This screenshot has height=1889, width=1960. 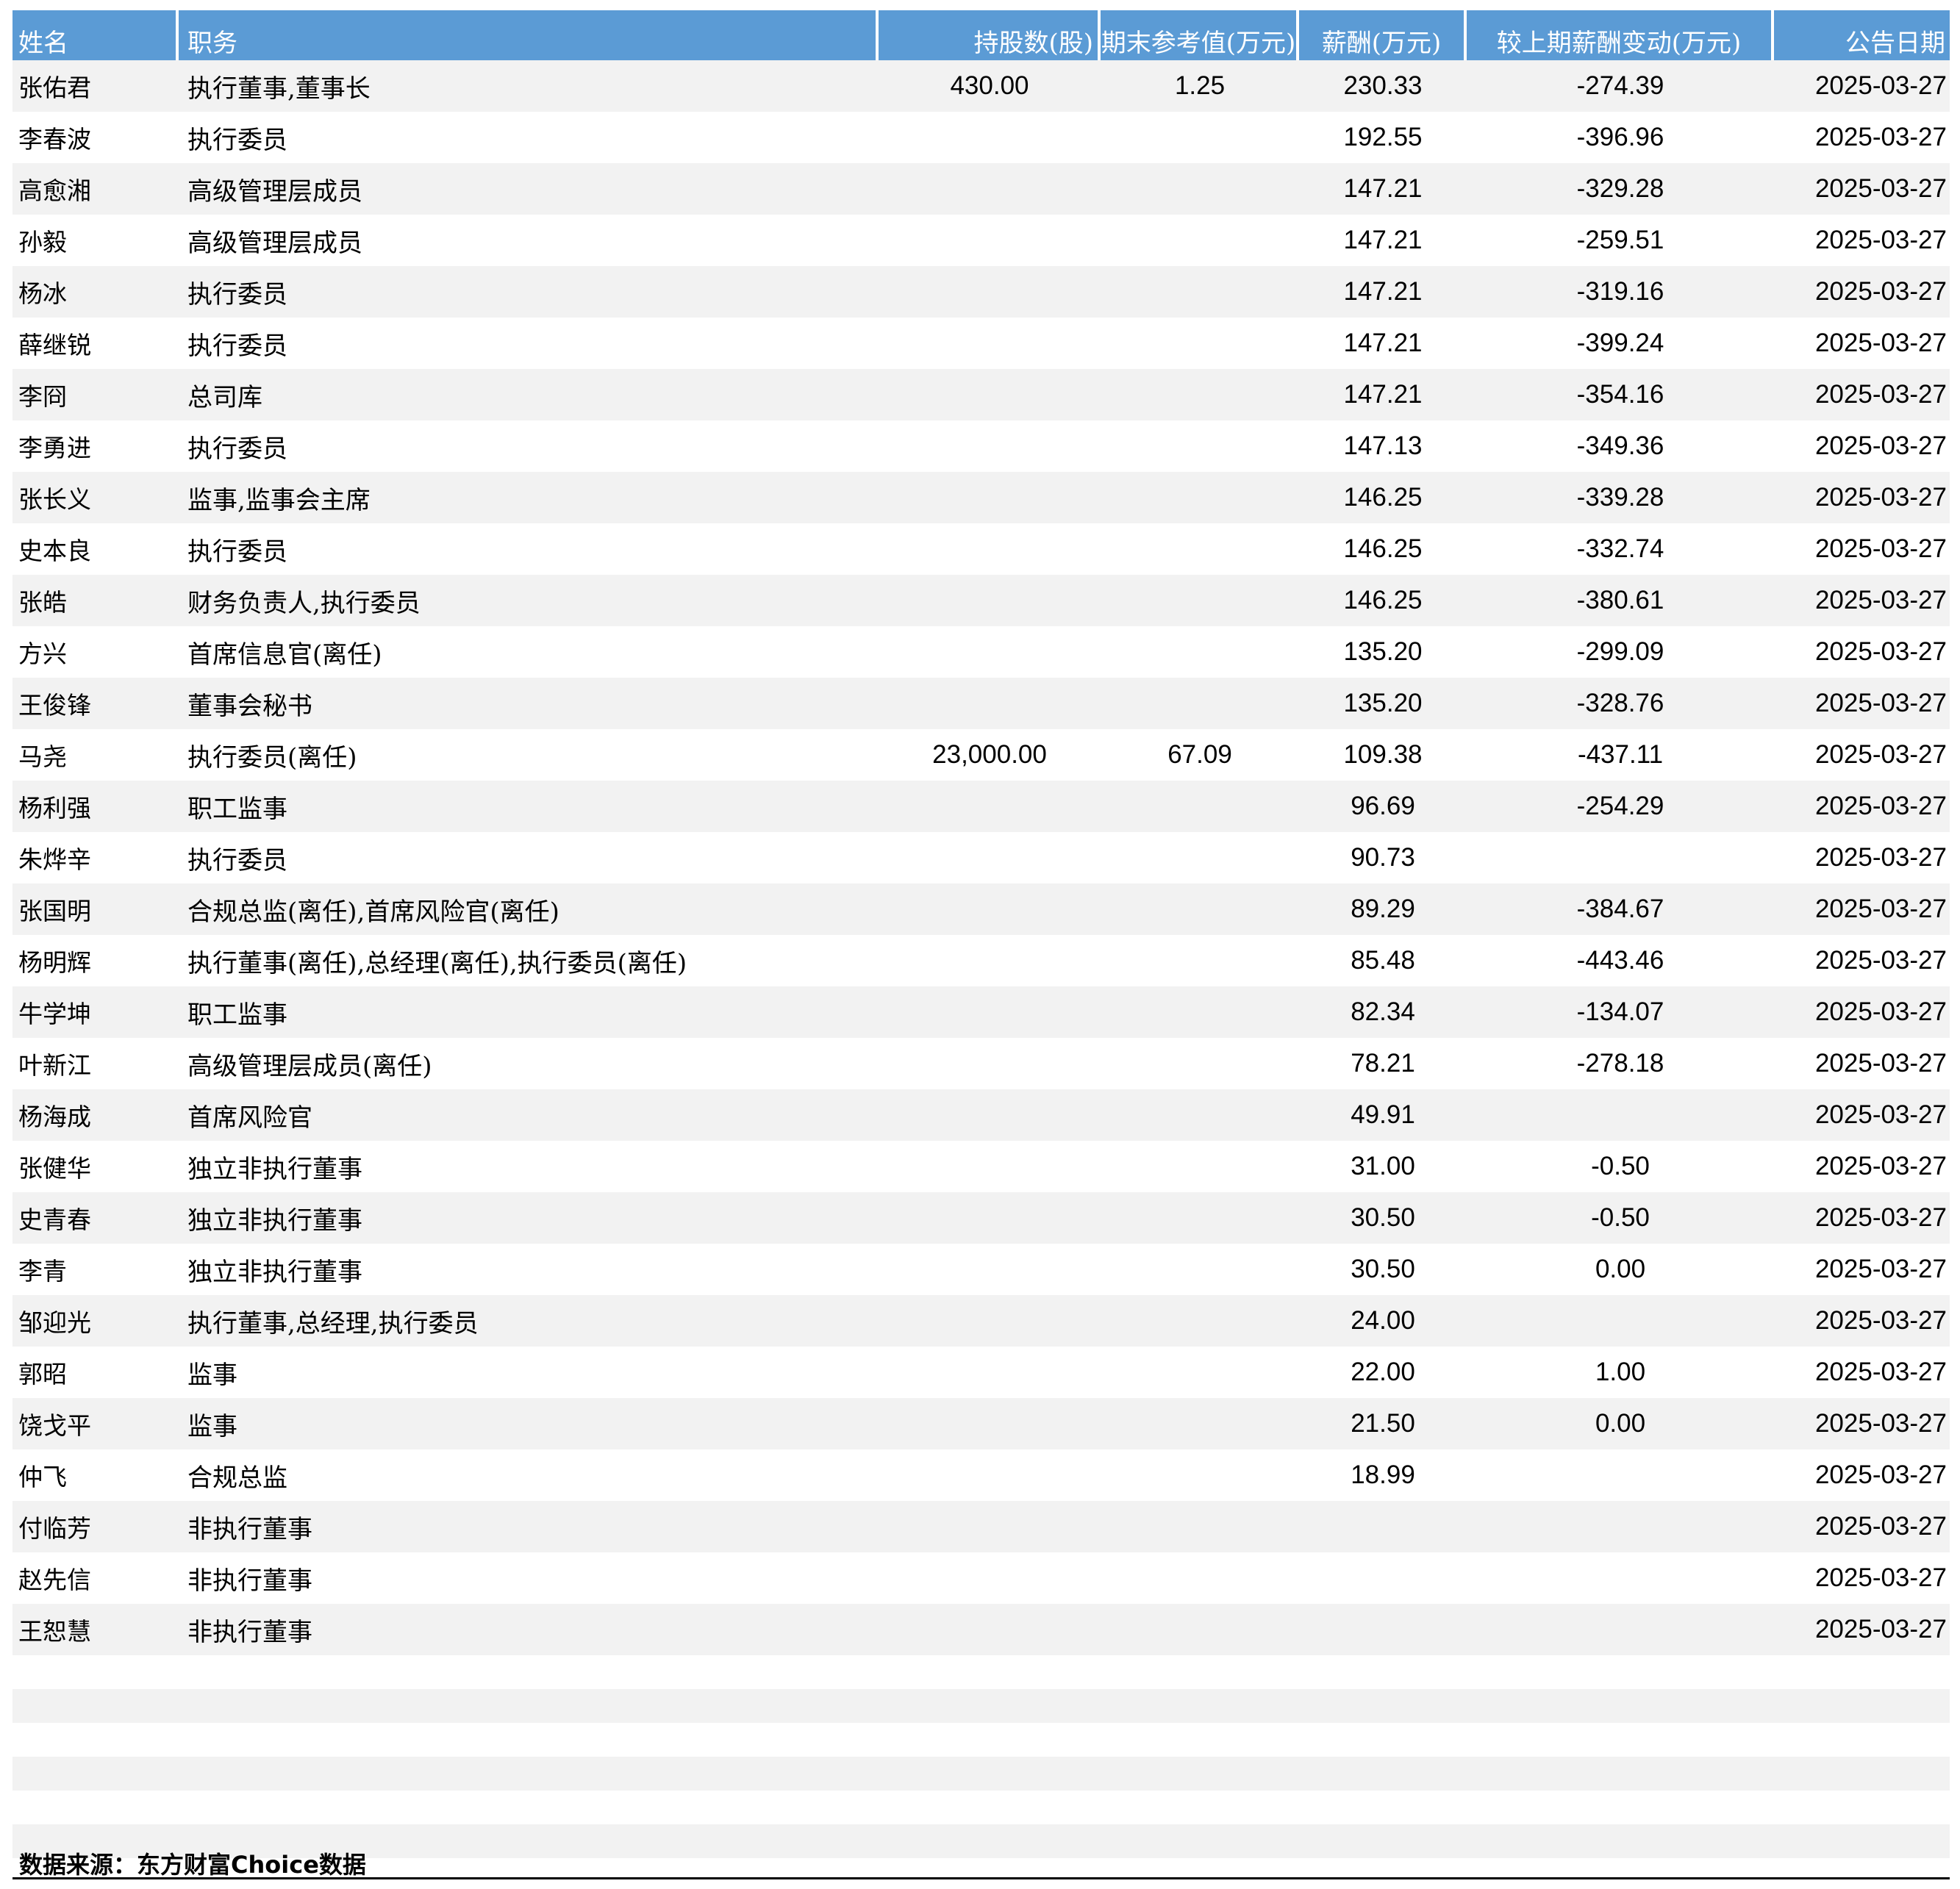 I want to click on cell-salary: 96.69, so click(x=1383, y=806).